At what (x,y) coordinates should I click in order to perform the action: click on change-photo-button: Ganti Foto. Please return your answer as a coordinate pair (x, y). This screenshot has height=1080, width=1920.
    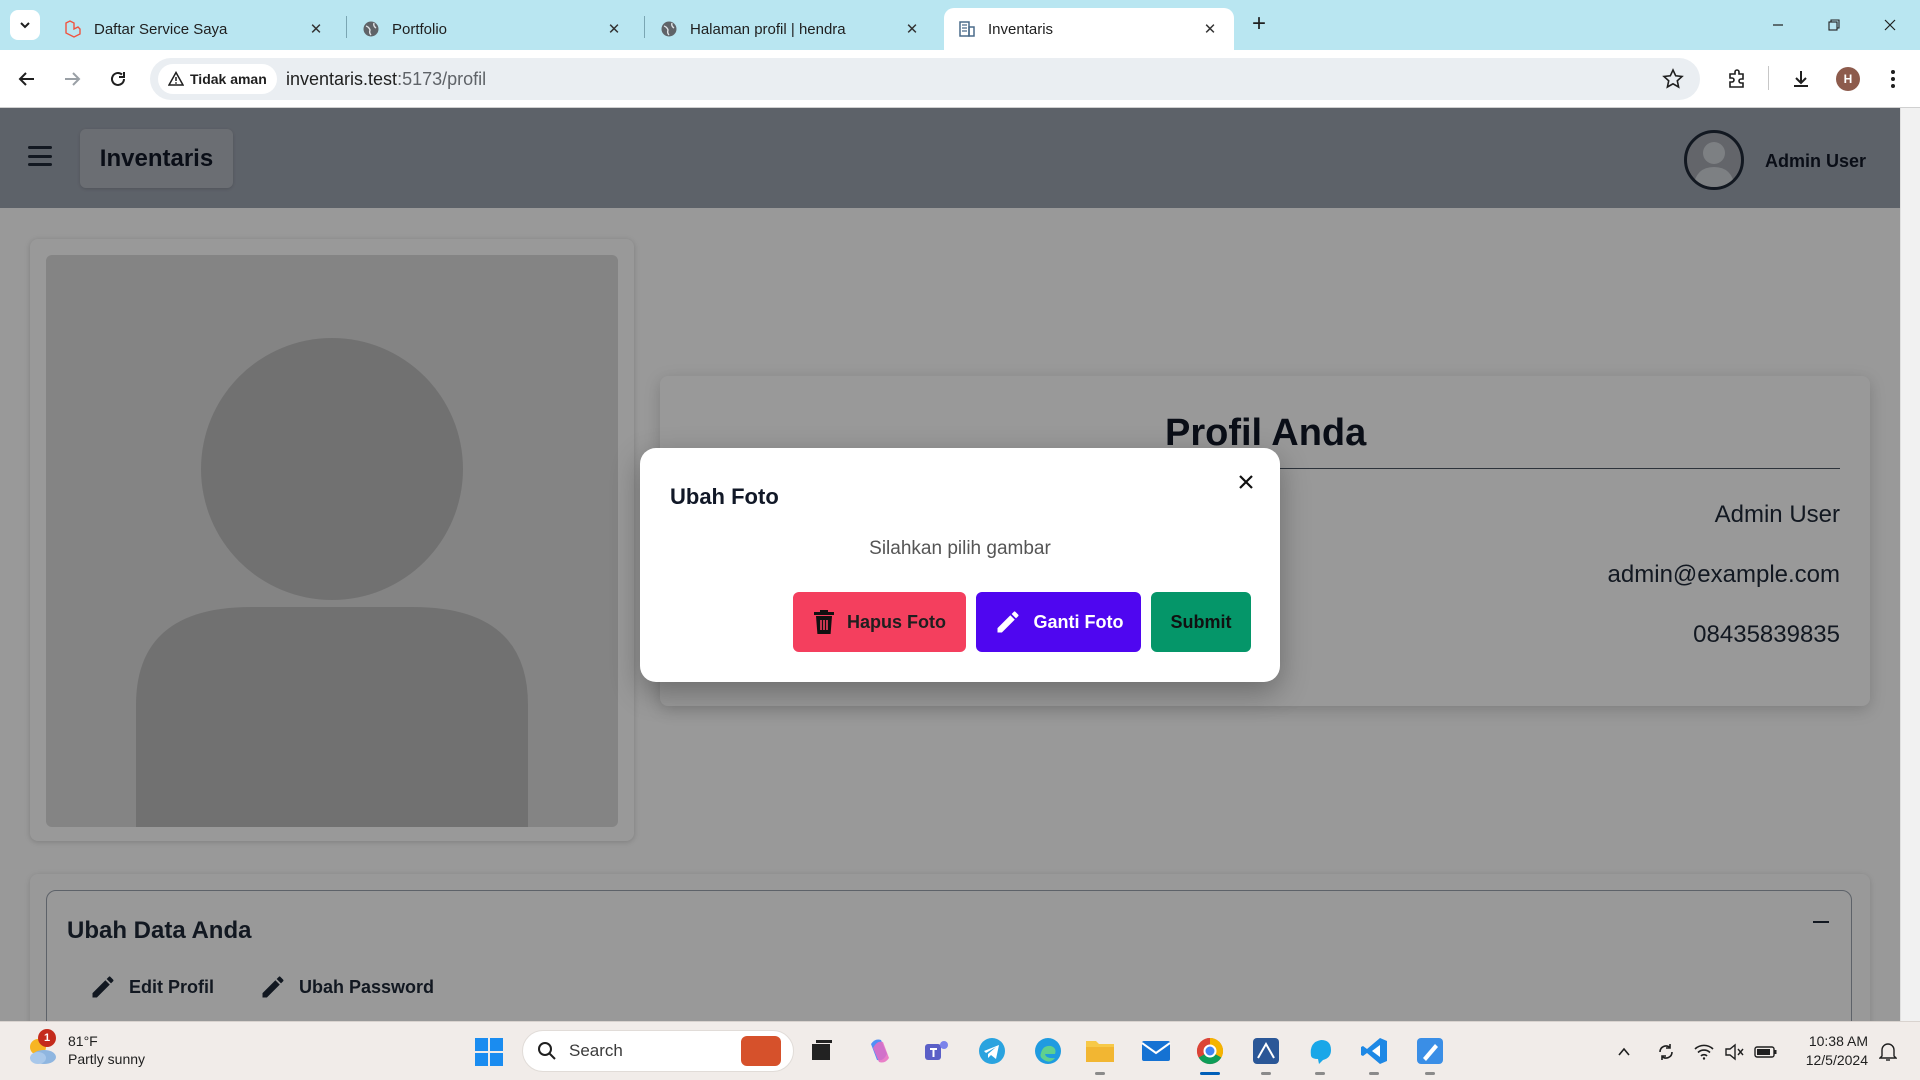
    Looking at the image, I should click on (1058, 622).